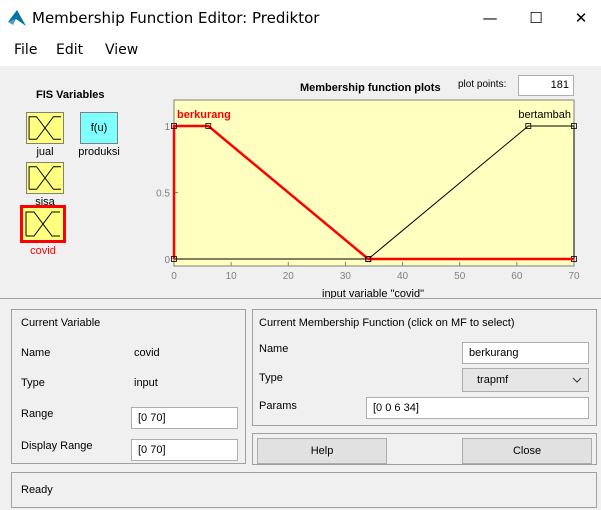 The image size is (601, 510). I want to click on minimize-button: —, so click(490, 18).